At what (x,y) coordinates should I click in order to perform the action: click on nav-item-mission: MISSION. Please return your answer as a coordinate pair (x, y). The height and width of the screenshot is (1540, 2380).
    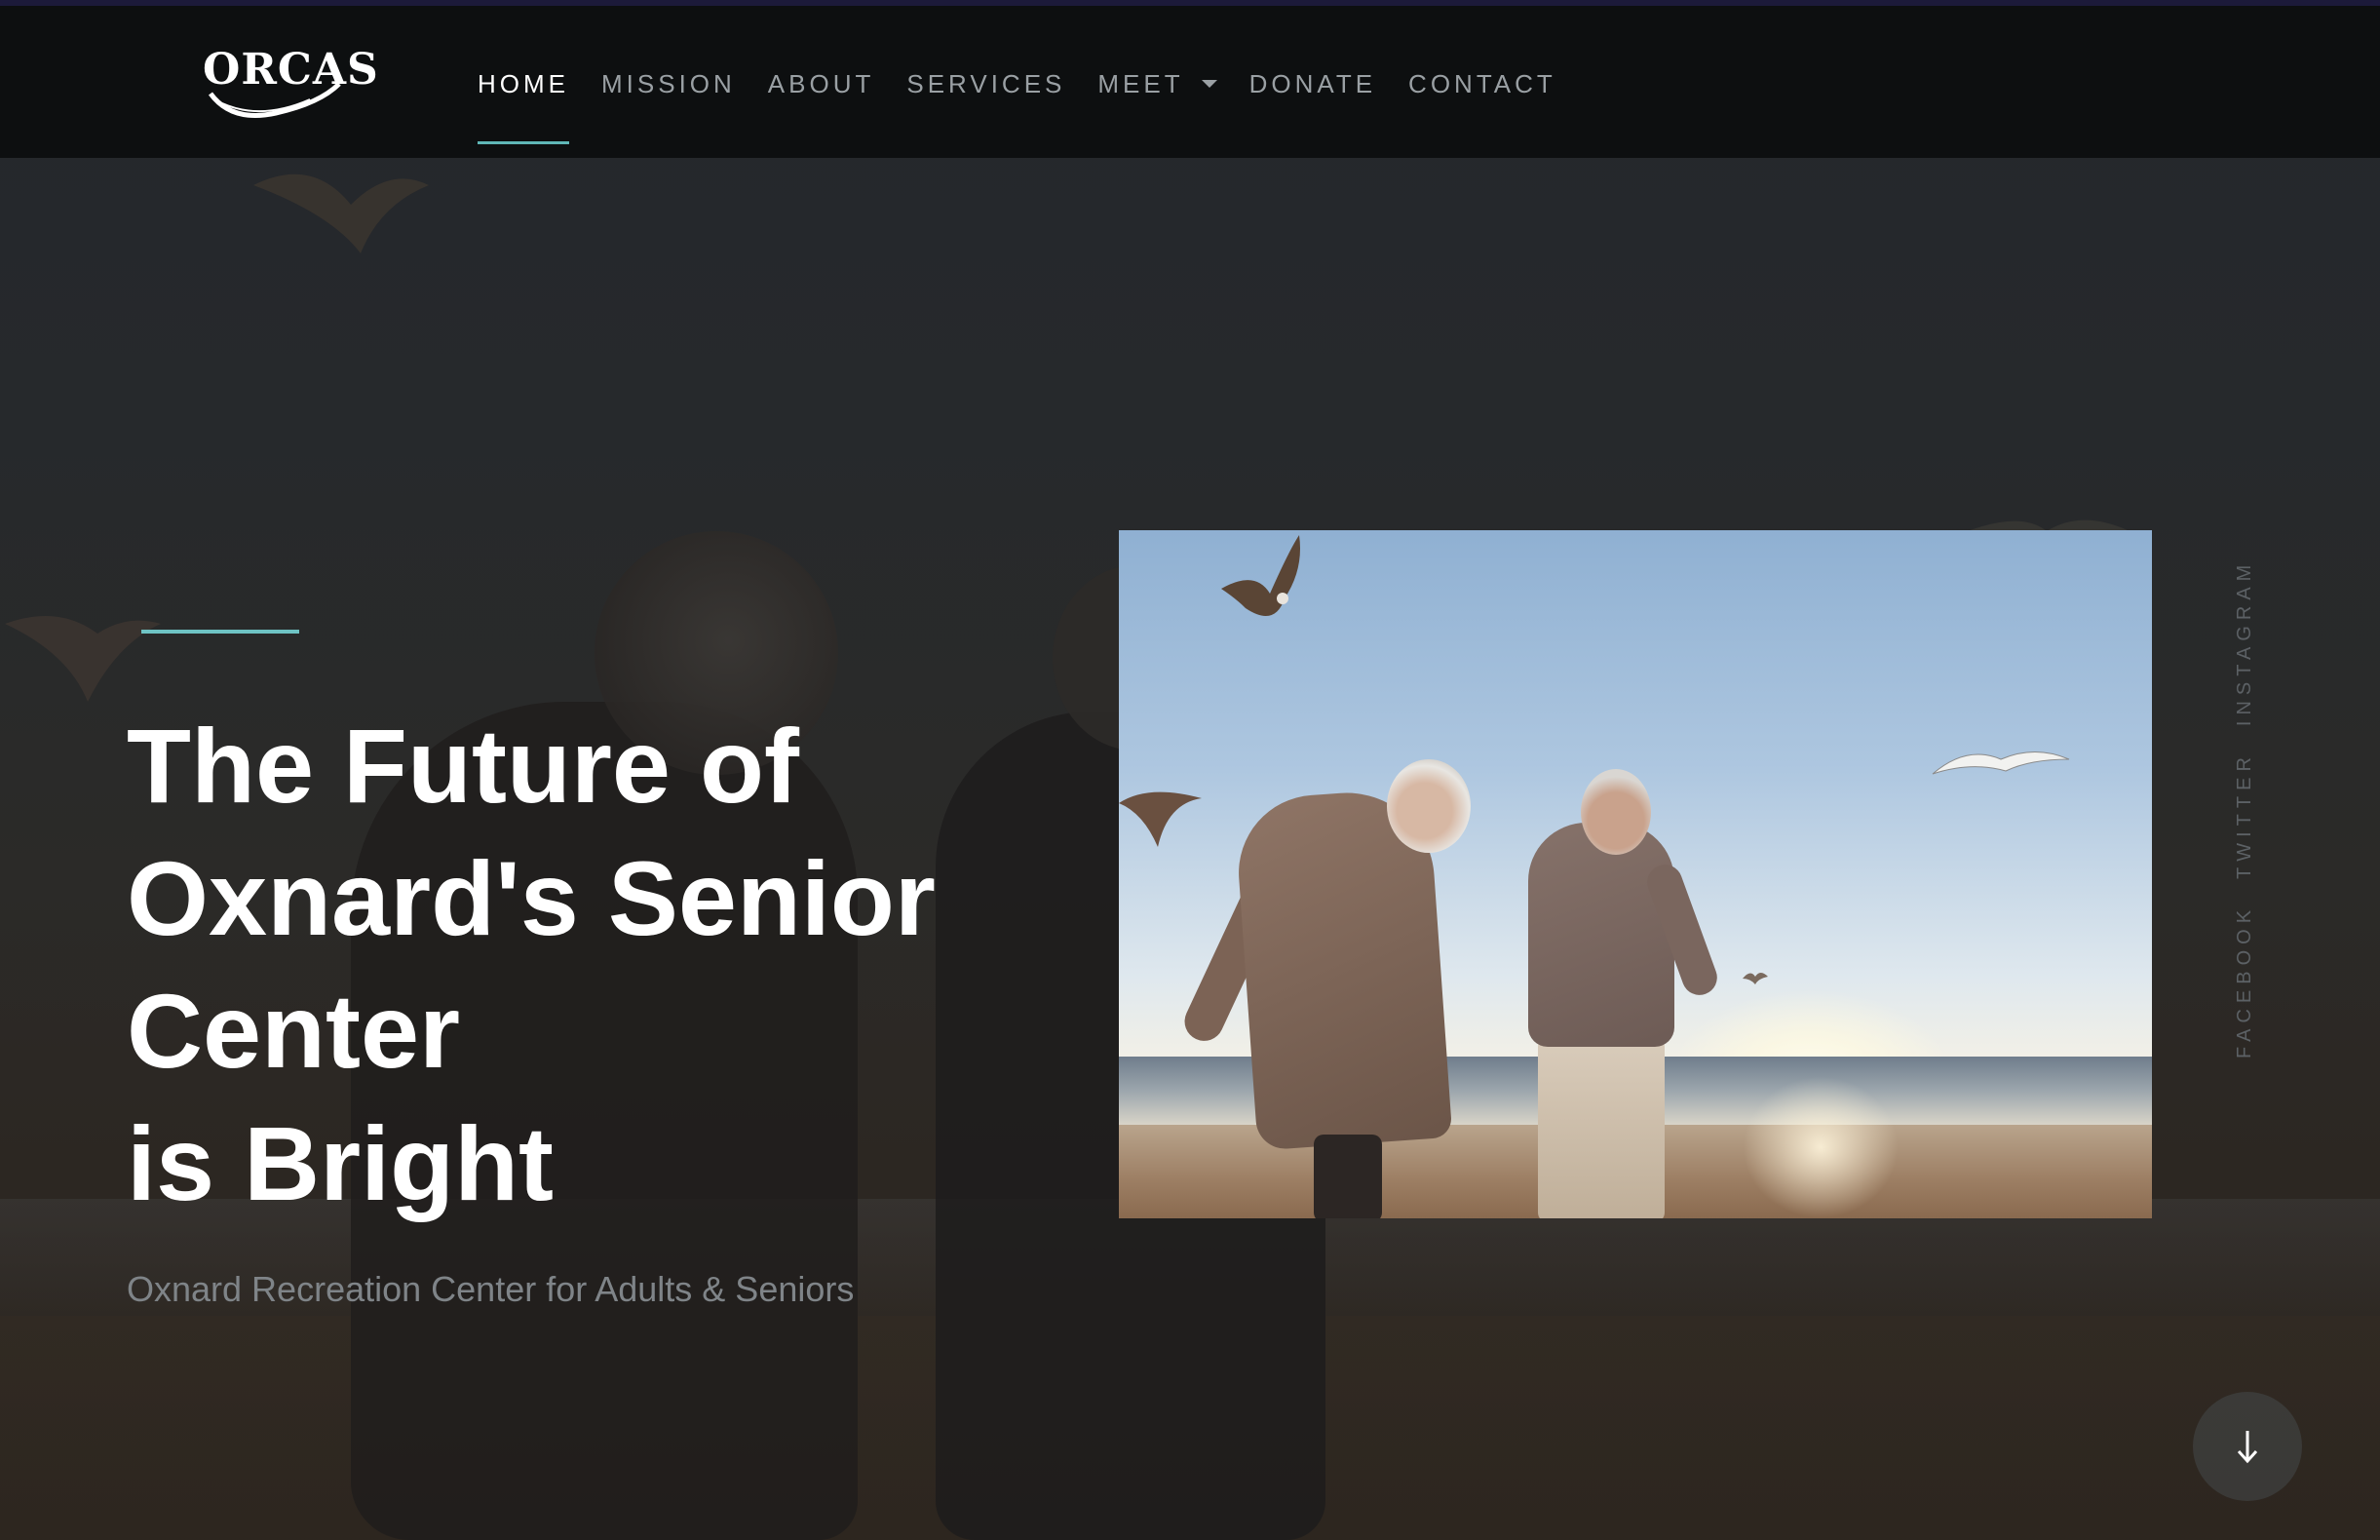
    Looking at the image, I should click on (668, 84).